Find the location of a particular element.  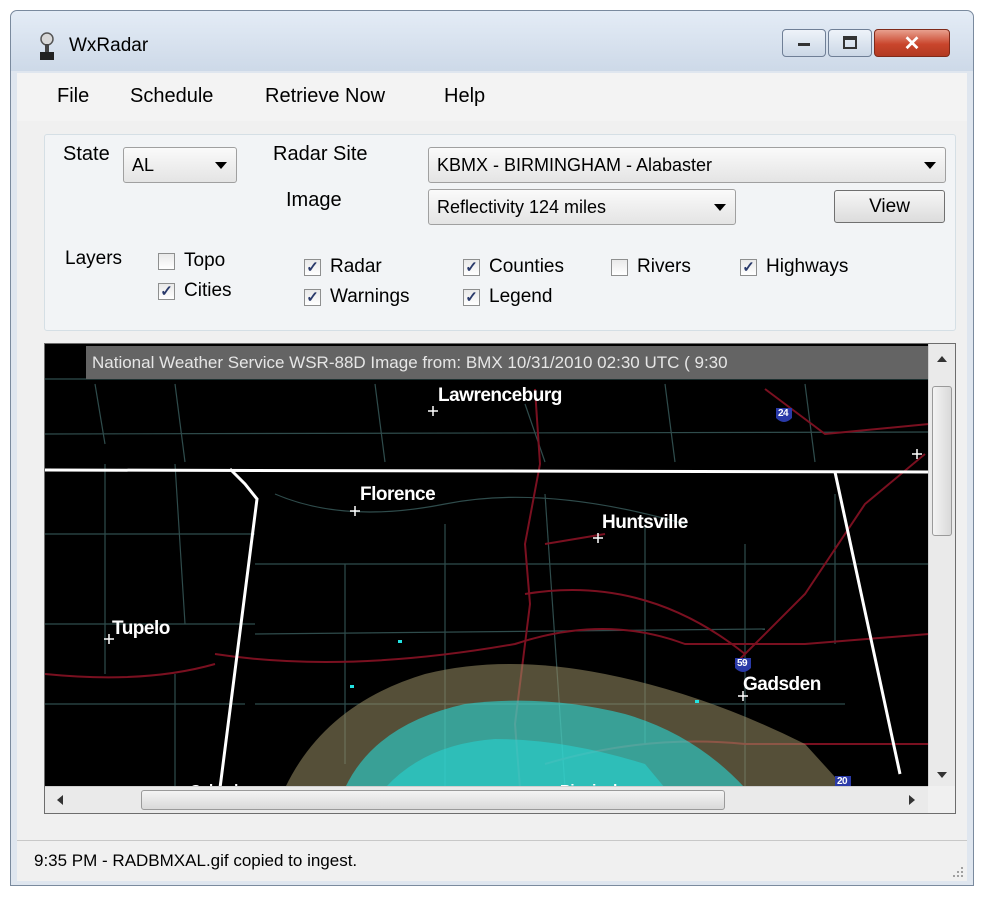

layer-rivers-label: Rivers is located at coordinates (664, 266).